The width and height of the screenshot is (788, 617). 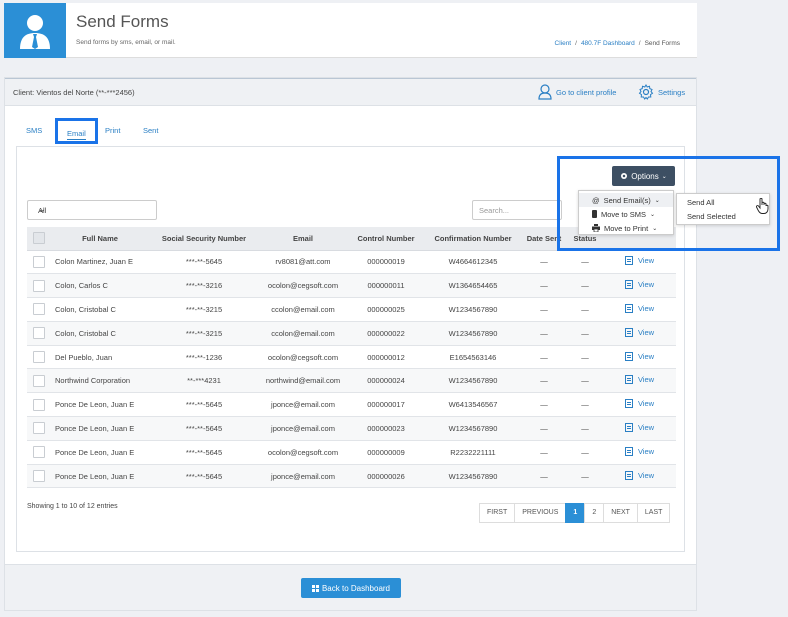 I want to click on col-email: Email, so click(x=303, y=239).